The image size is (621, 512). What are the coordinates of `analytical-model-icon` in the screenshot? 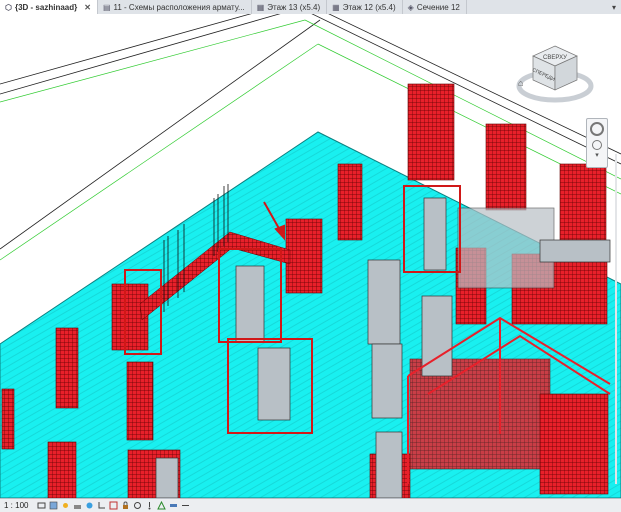 It's located at (162, 505).